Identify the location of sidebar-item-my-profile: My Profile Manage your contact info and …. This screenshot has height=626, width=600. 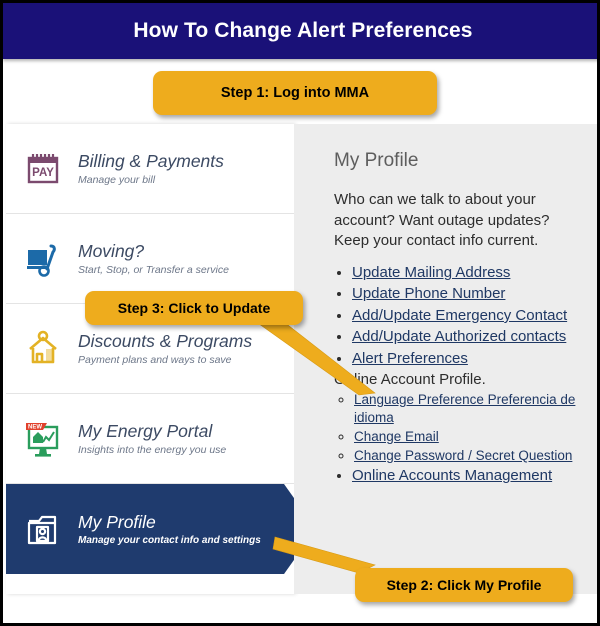
(161, 529).